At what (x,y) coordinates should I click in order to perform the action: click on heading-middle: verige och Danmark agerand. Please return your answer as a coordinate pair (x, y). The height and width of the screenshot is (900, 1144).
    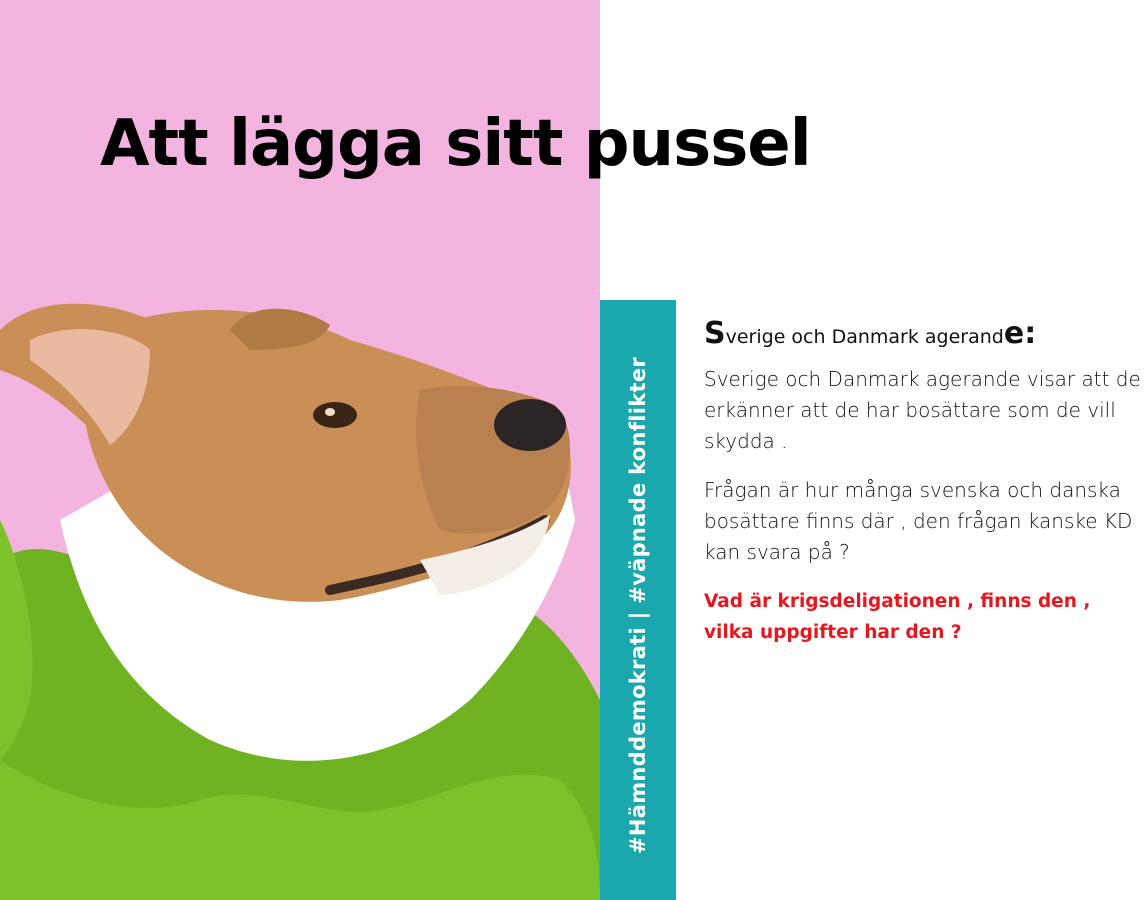
    Looking at the image, I should click on (864, 337).